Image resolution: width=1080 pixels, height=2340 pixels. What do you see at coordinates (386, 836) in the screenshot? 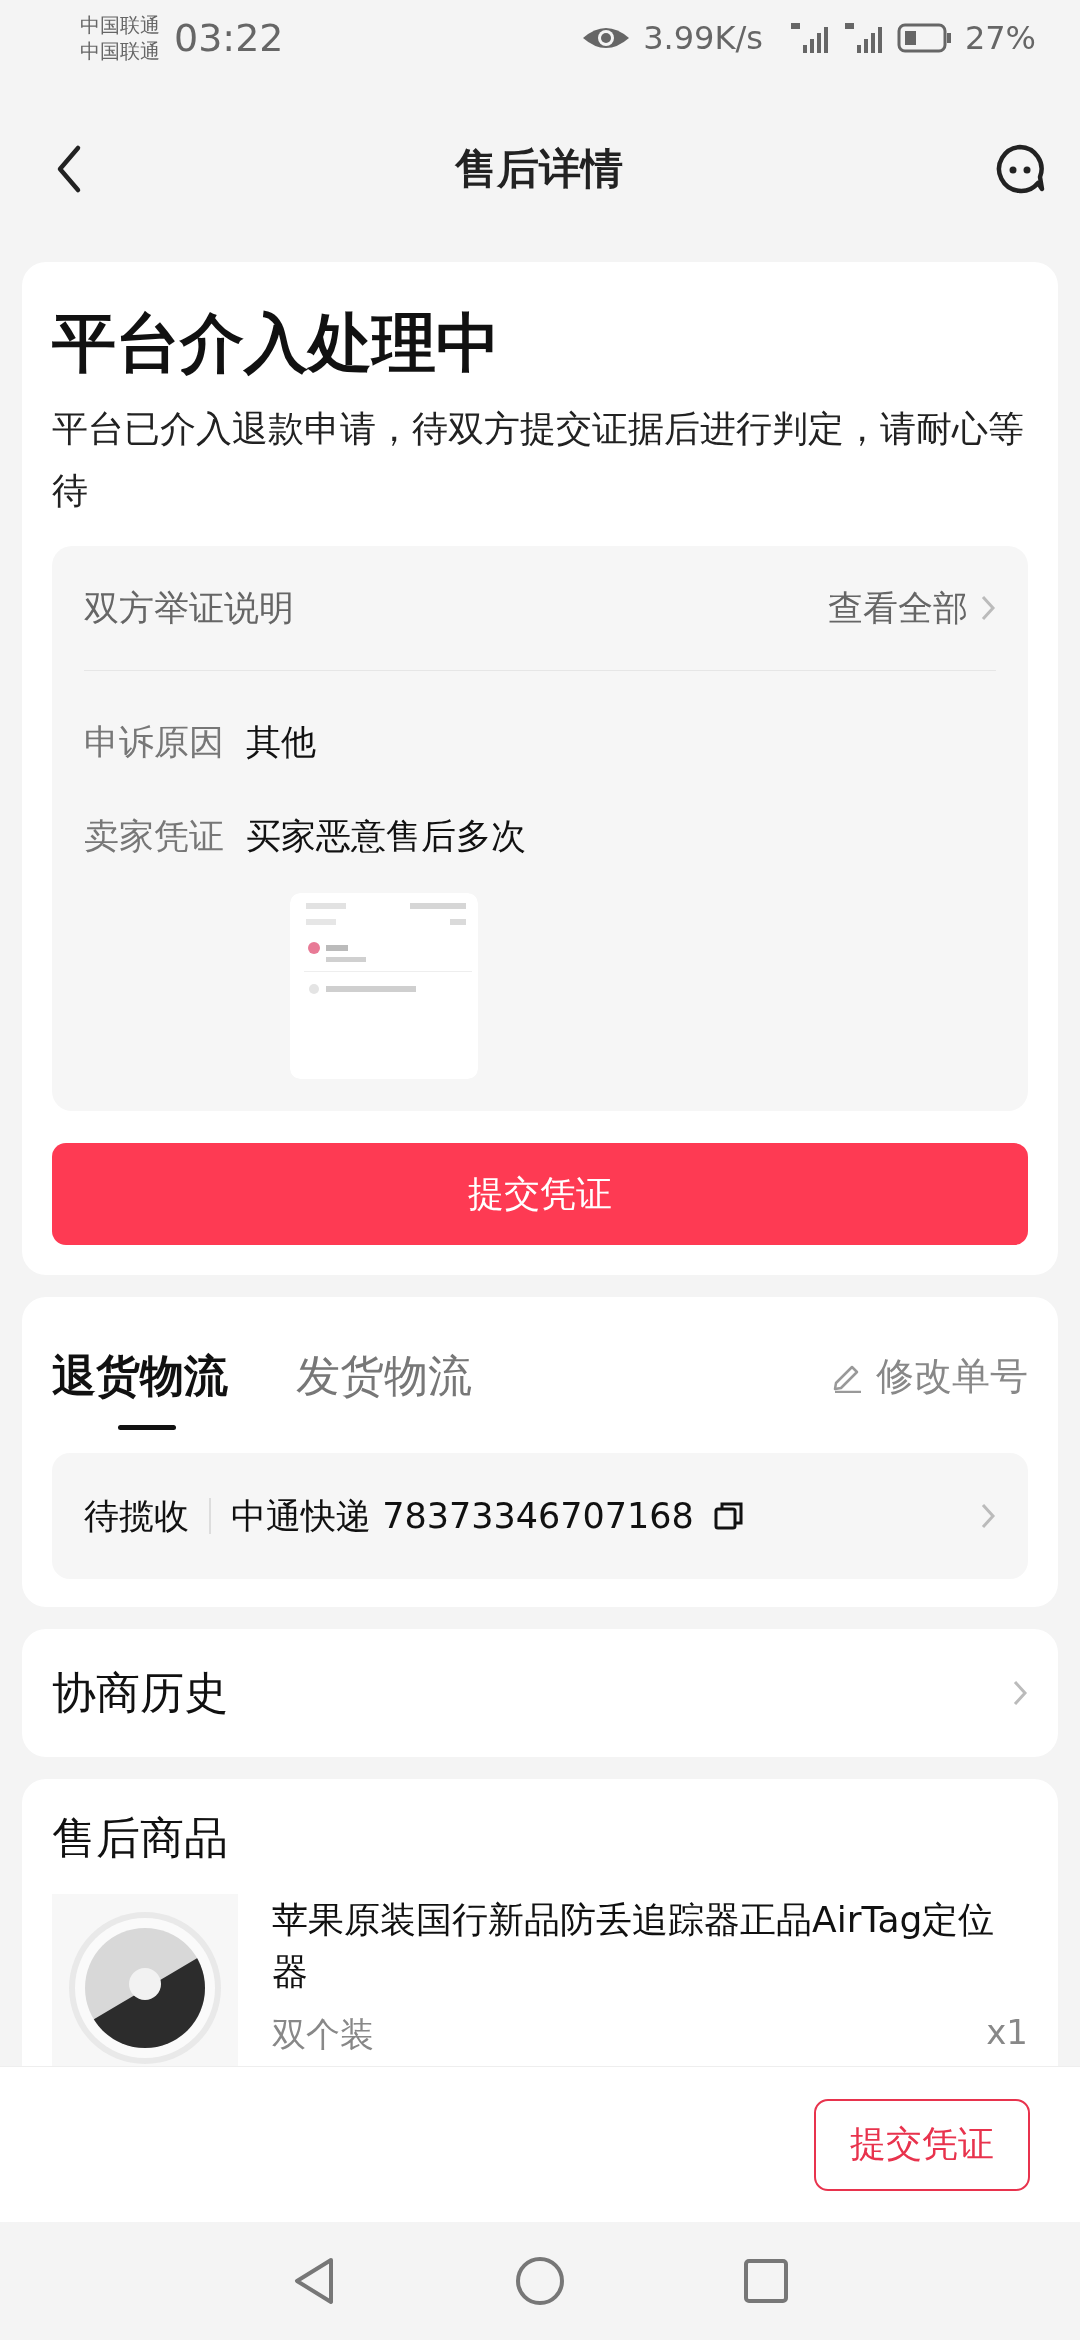
I see `field-value: 买家恶意售后多次` at bounding box center [386, 836].